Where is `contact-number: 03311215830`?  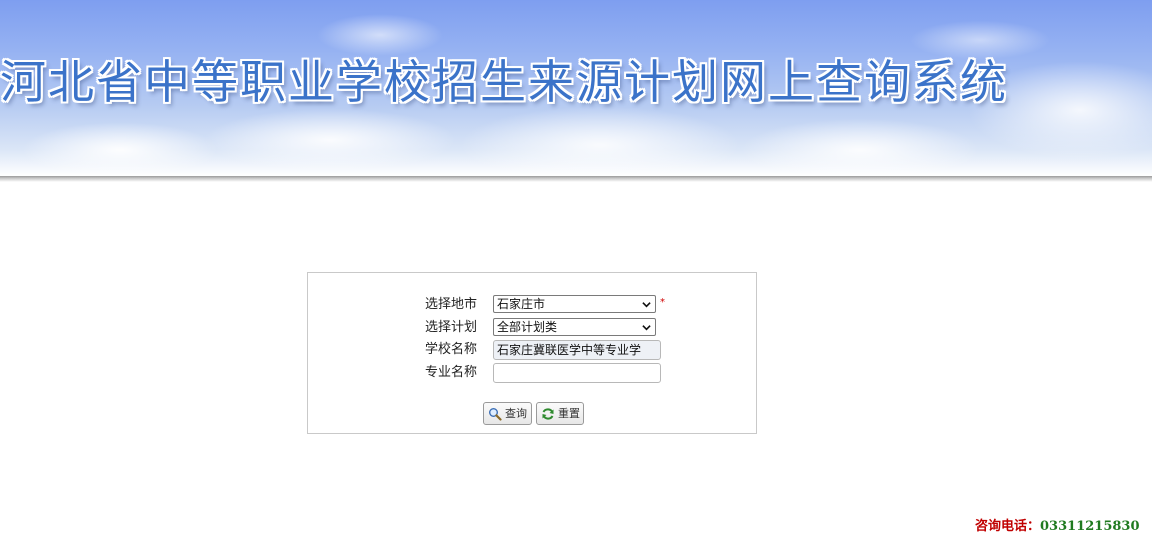
contact-number: 03311215830 is located at coordinates (1090, 526).